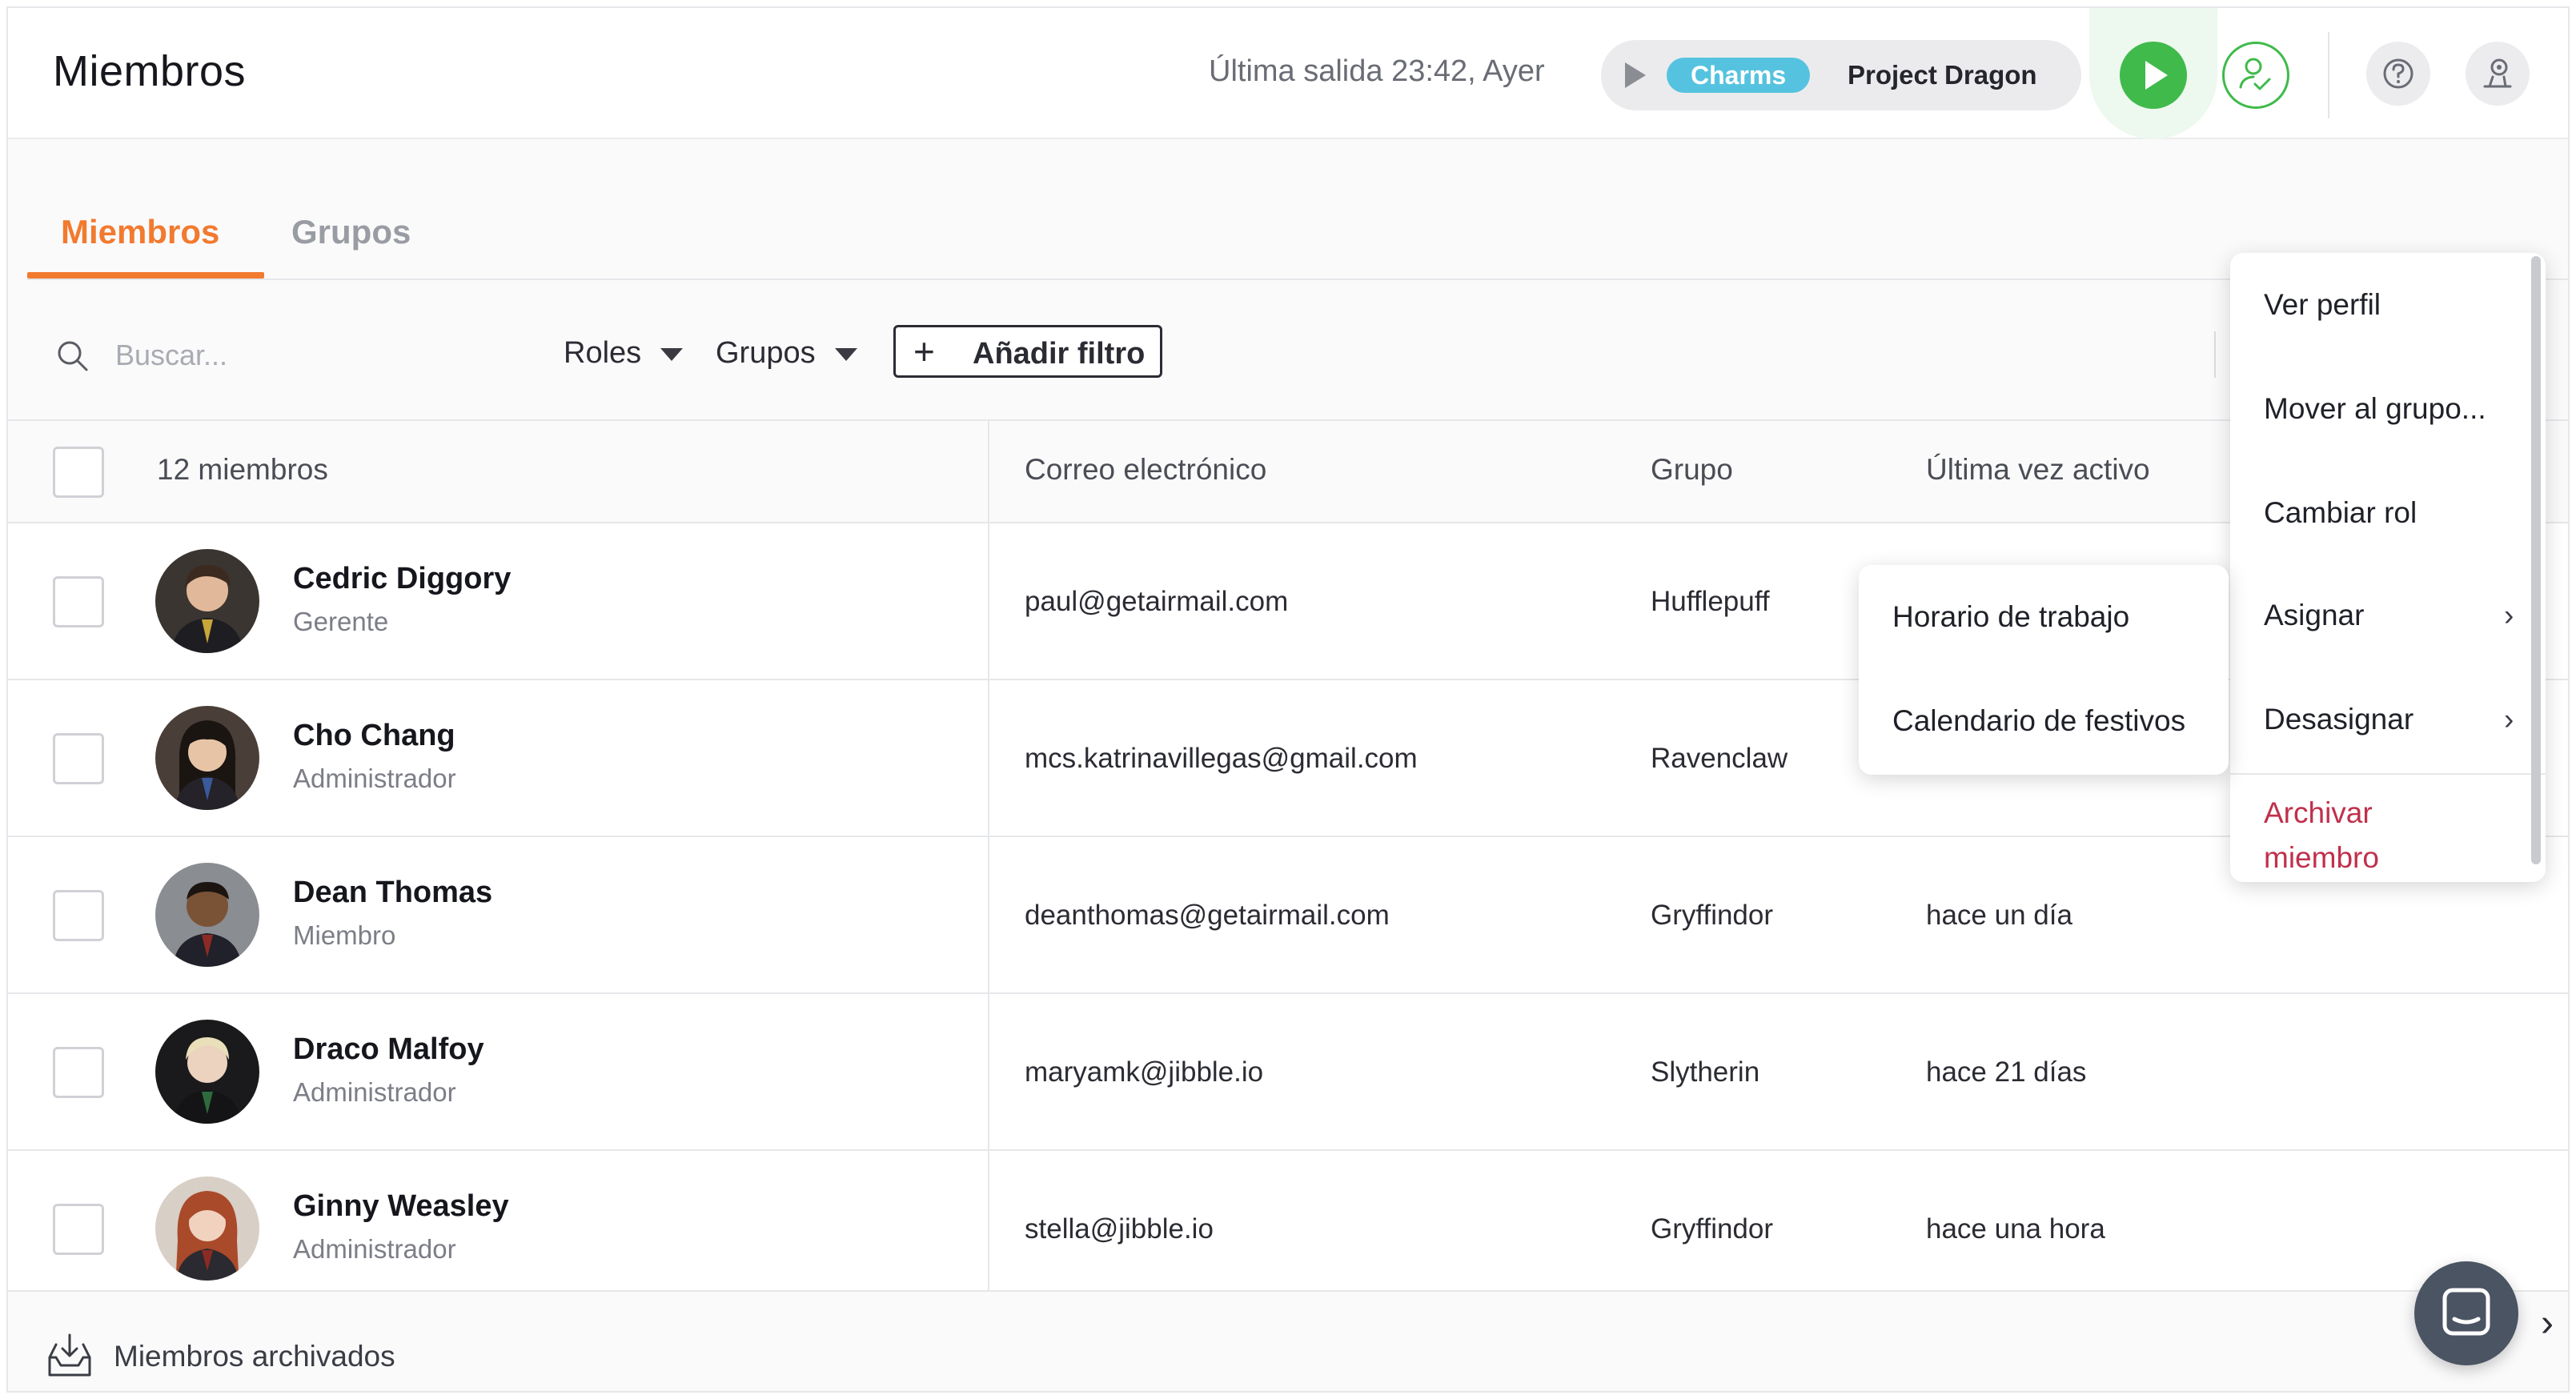 The width and height of the screenshot is (2576, 1399). Describe the element at coordinates (766, 353) in the screenshot. I see `groups-dropdown-label: Grupos` at that location.